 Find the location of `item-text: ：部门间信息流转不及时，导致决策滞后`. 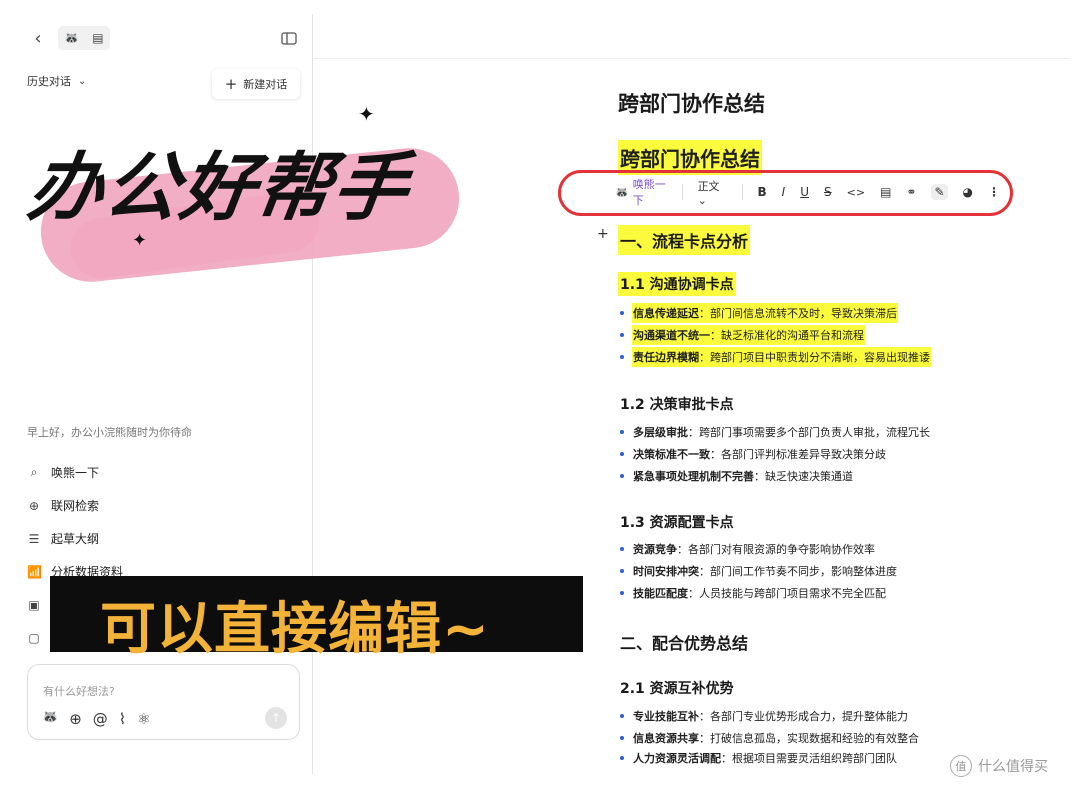

item-text: ：部门间信息流转不及时，导致决策滞后 is located at coordinates (798, 313).